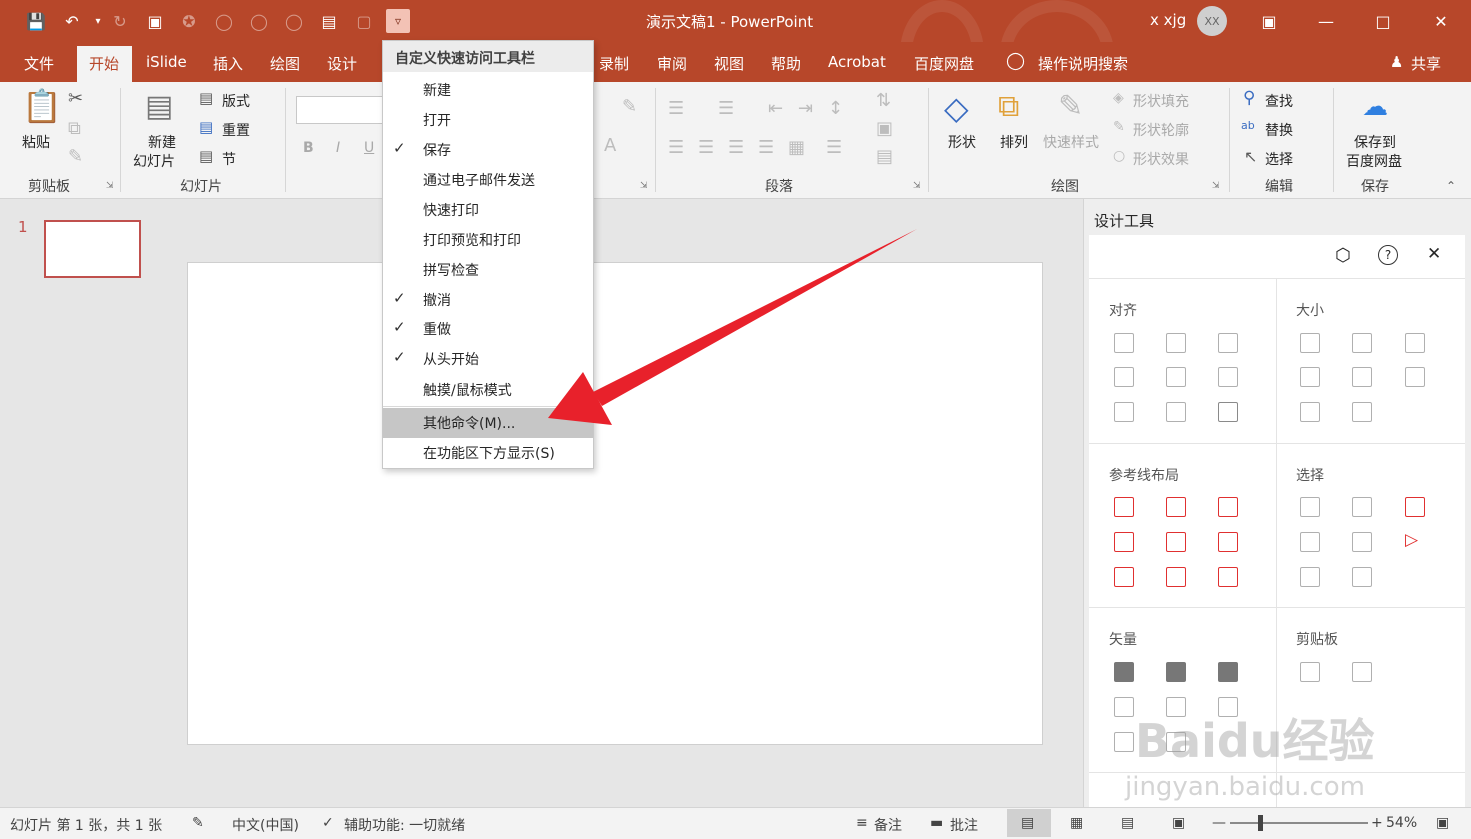  Describe the element at coordinates (236, 130) in the screenshot. I see `reset-button: 重置` at that location.